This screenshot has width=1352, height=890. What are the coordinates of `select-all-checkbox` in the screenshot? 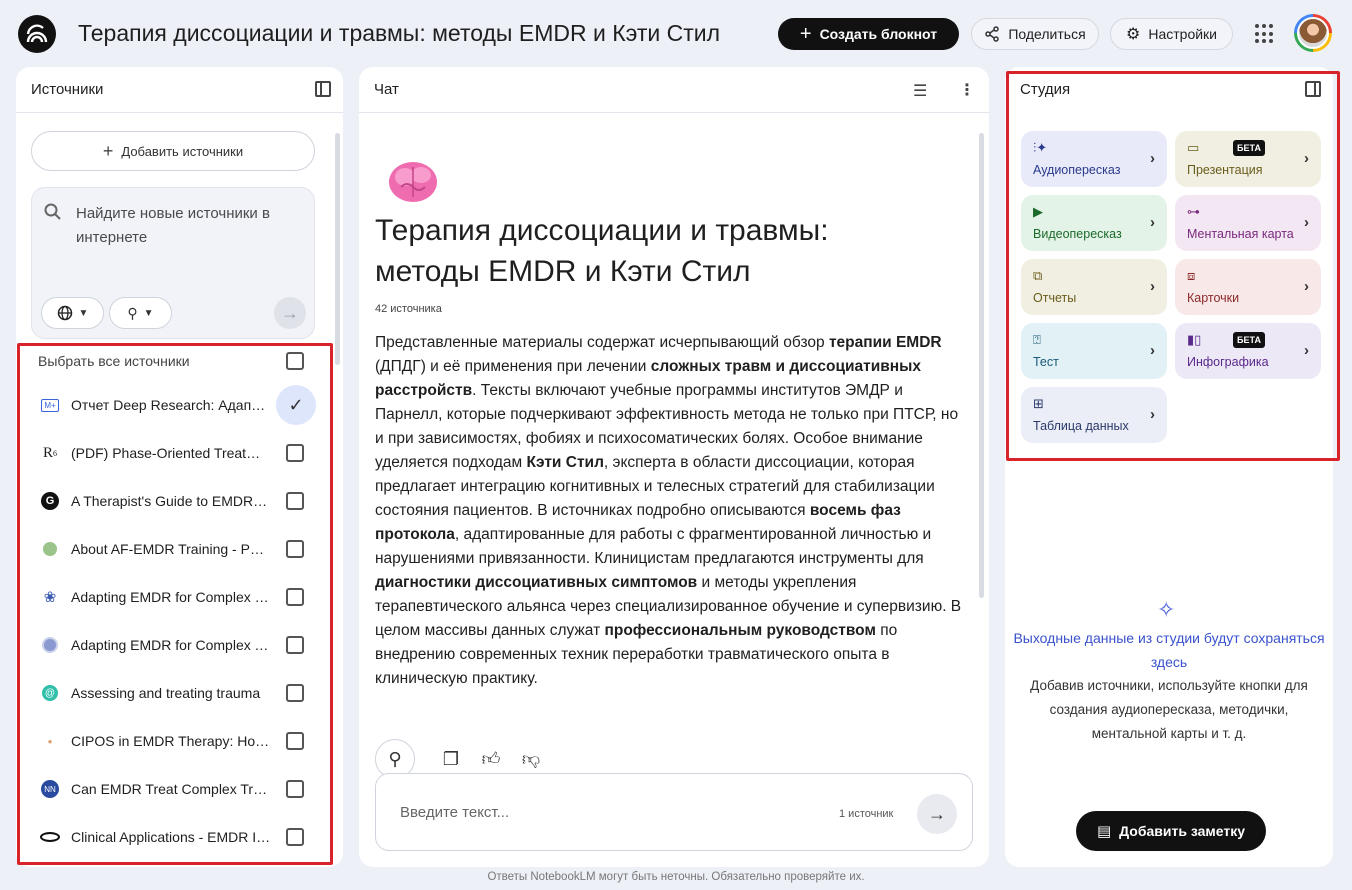 It's located at (295, 361).